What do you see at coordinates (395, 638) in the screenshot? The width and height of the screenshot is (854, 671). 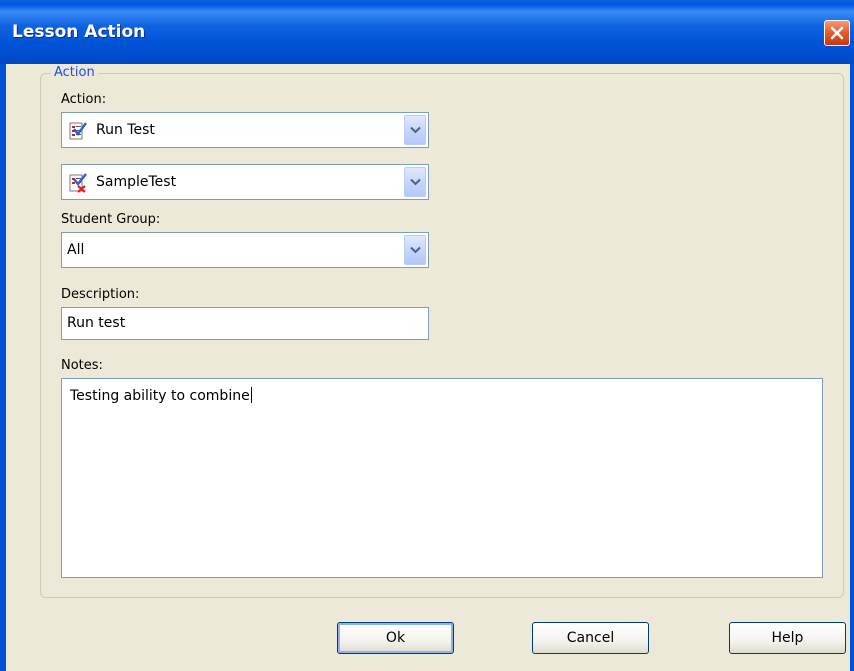 I see `ok-button: Ok` at bounding box center [395, 638].